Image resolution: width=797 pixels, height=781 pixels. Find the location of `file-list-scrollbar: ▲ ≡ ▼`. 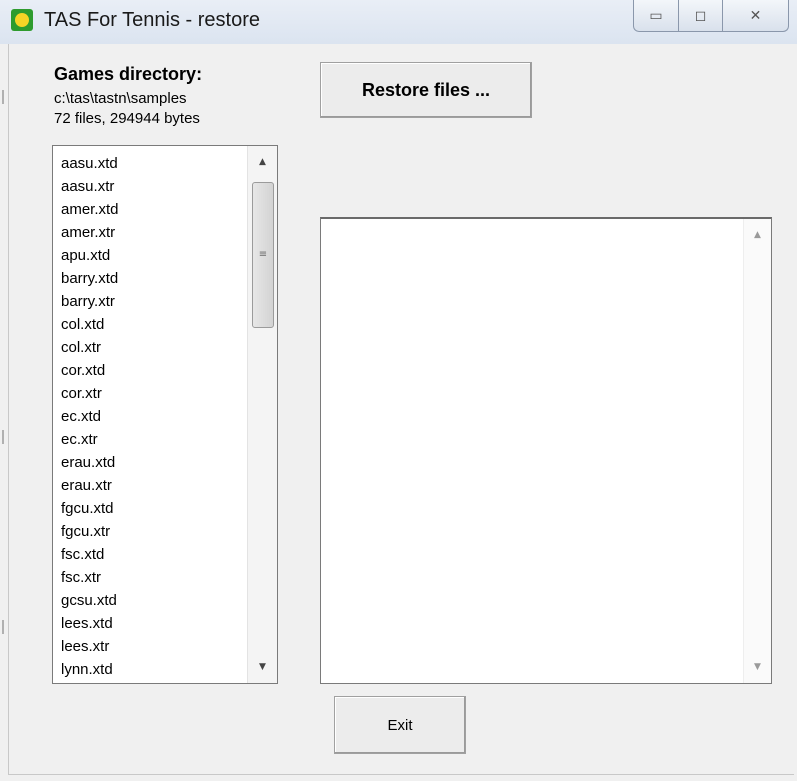

file-list-scrollbar: ▲ ≡ ▼ is located at coordinates (262, 414).